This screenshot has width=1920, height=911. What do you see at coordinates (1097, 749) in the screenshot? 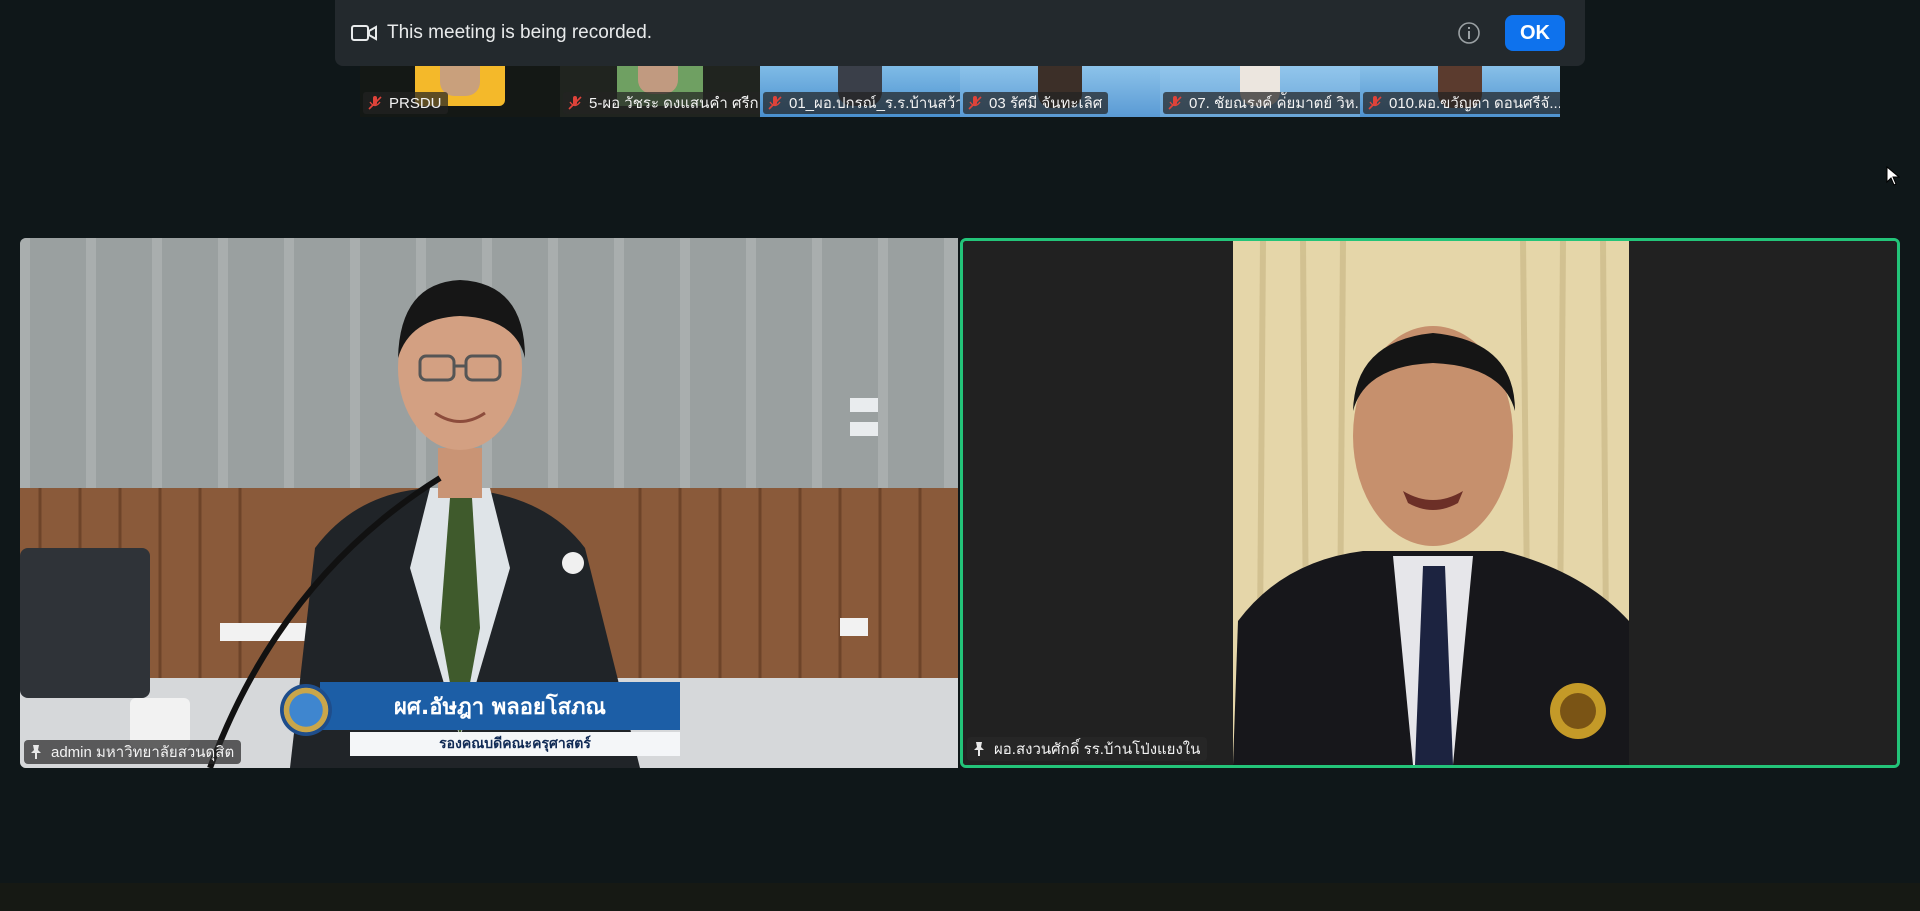
I see `participant-name: ผอ.สงวนศักดิ์ รร.บ้านโป่งแยงใน` at bounding box center [1097, 749].